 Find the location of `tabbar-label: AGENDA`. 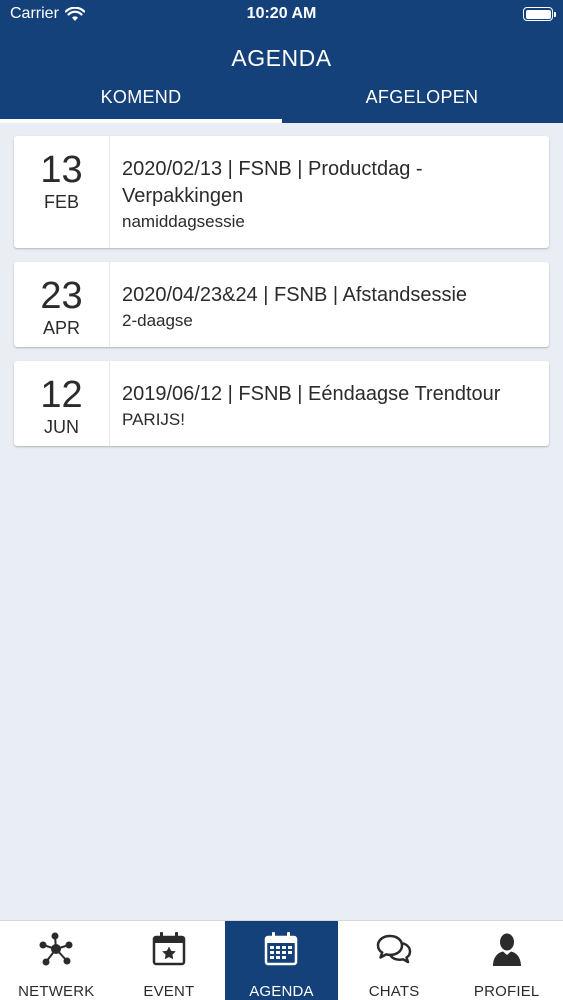

tabbar-label: AGENDA is located at coordinates (281, 991).